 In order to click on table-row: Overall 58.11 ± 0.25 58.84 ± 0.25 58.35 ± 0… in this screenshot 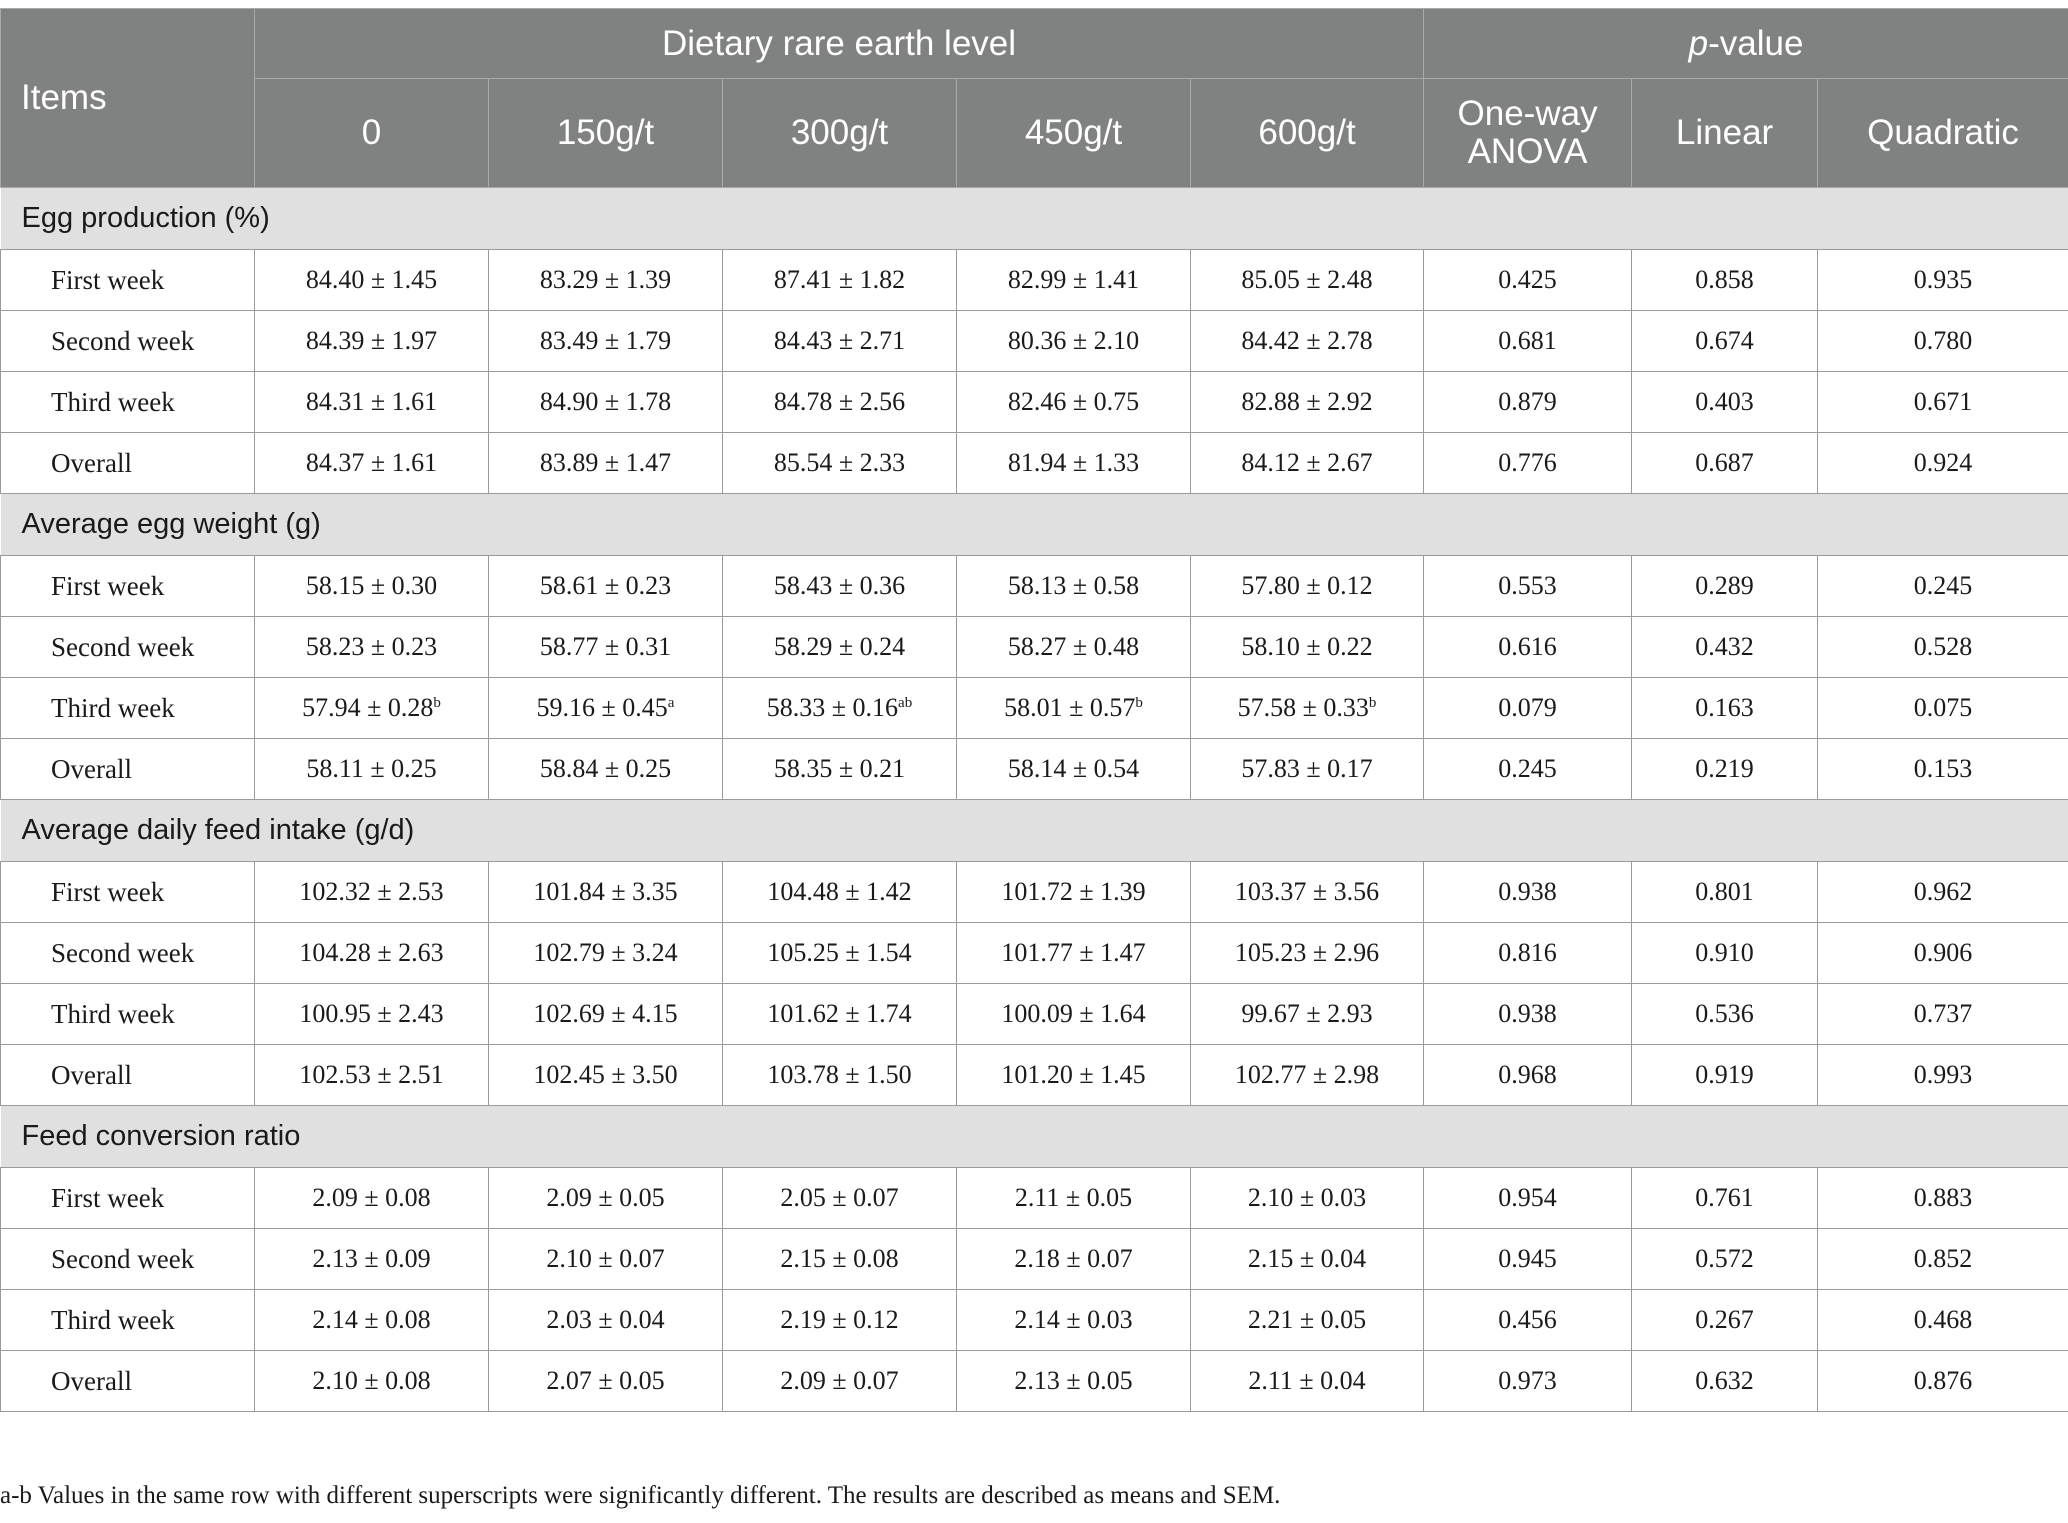, I will do `click(1034, 769)`.